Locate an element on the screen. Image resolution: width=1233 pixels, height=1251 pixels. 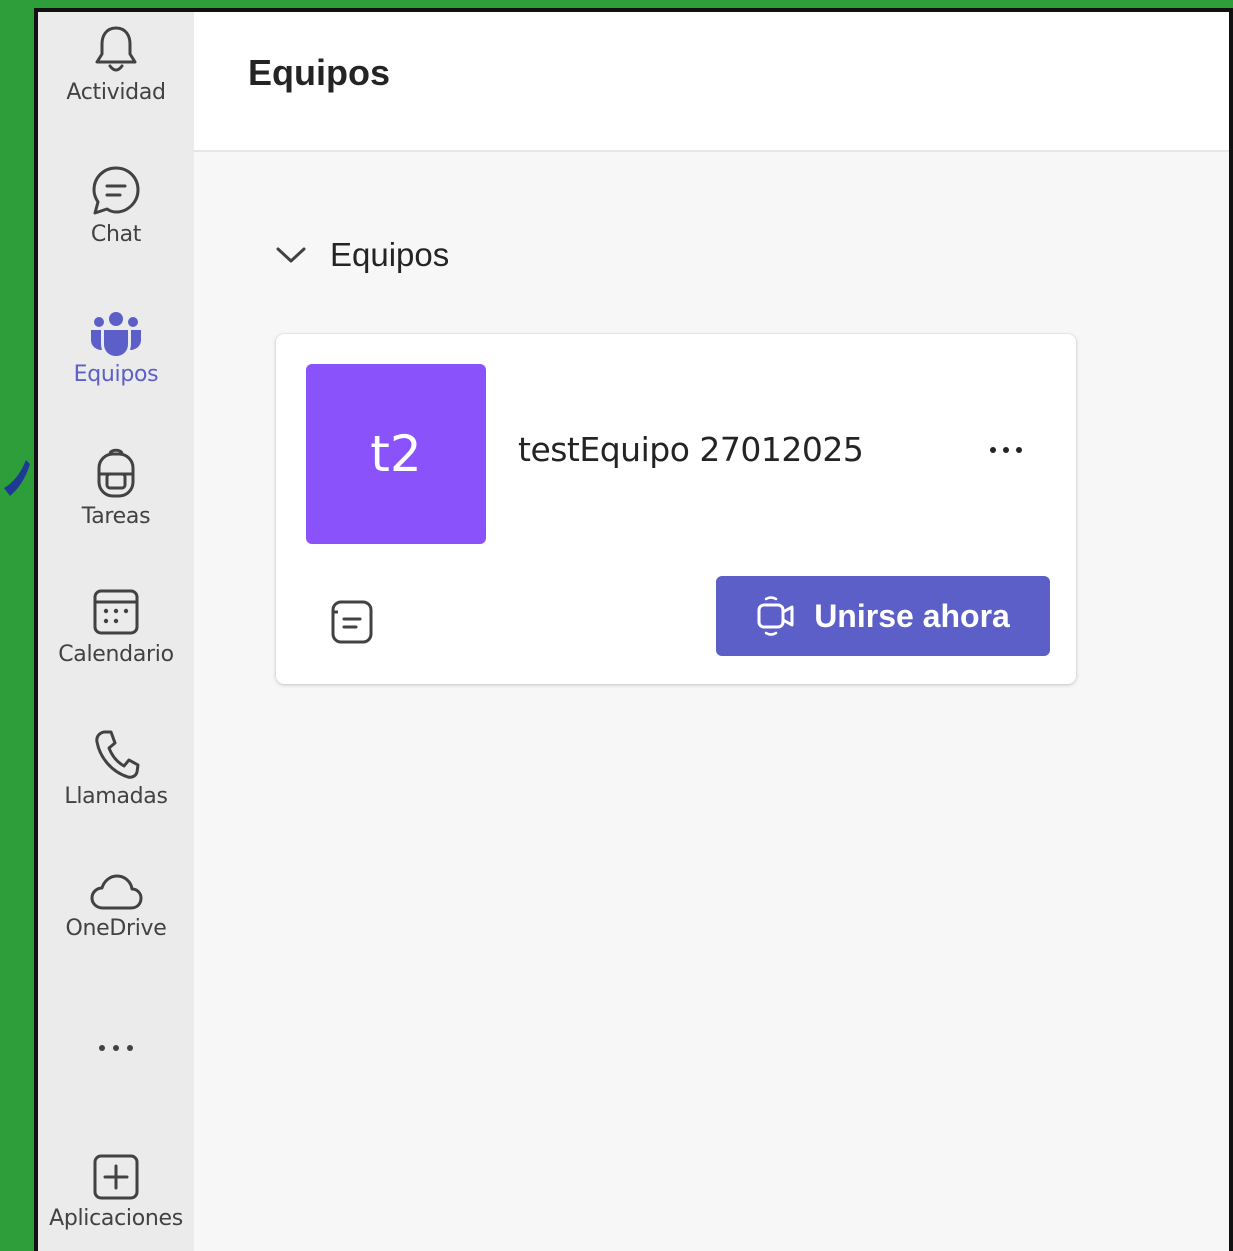
teams-section-toggle: Equipos is located at coordinates (361, 255).